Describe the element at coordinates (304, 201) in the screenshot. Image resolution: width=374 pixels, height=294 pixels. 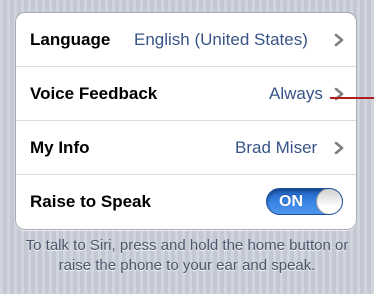
I see `raise-to-speak-toggle: ON` at that location.